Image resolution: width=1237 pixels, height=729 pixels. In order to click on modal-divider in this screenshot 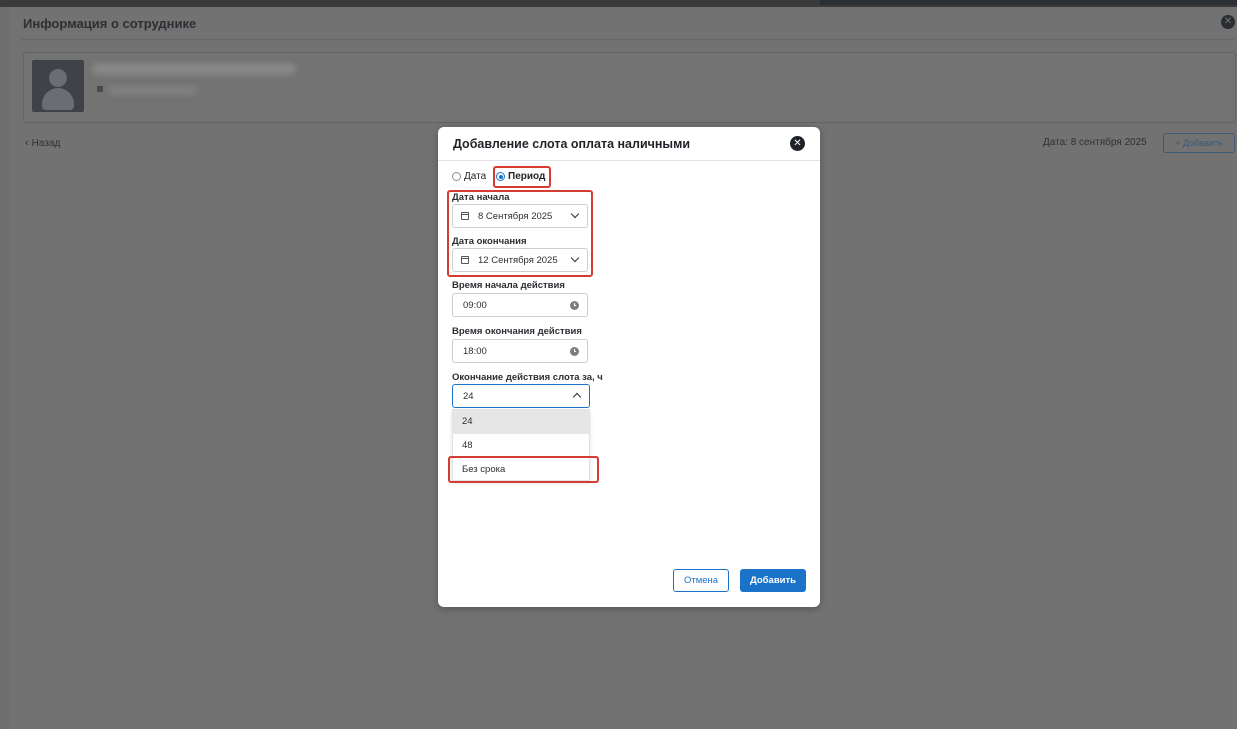, I will do `click(629, 160)`.